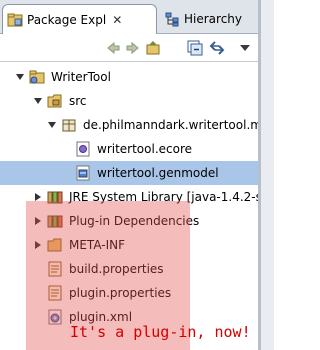  I want to click on link-with-editor-icon, so click(217, 48).